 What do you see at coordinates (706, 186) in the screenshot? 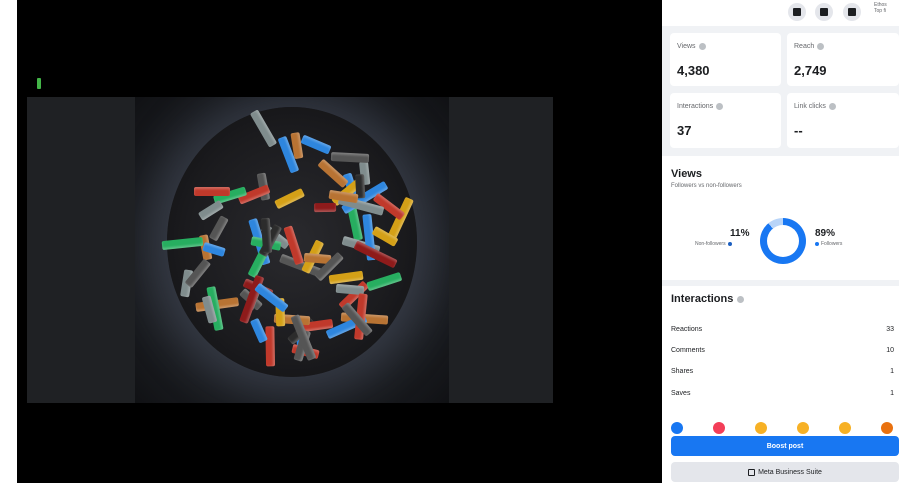
I see `views-section-subtitle: Followers vs non-followers` at bounding box center [706, 186].